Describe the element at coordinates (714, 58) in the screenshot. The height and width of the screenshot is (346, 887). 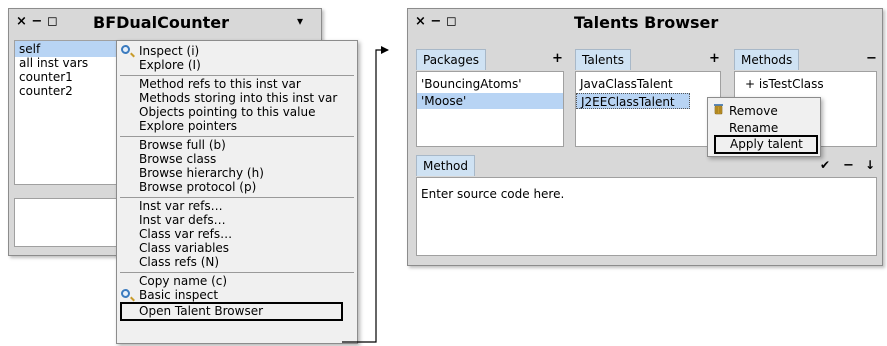
I see `add-talent-icon: +` at that location.